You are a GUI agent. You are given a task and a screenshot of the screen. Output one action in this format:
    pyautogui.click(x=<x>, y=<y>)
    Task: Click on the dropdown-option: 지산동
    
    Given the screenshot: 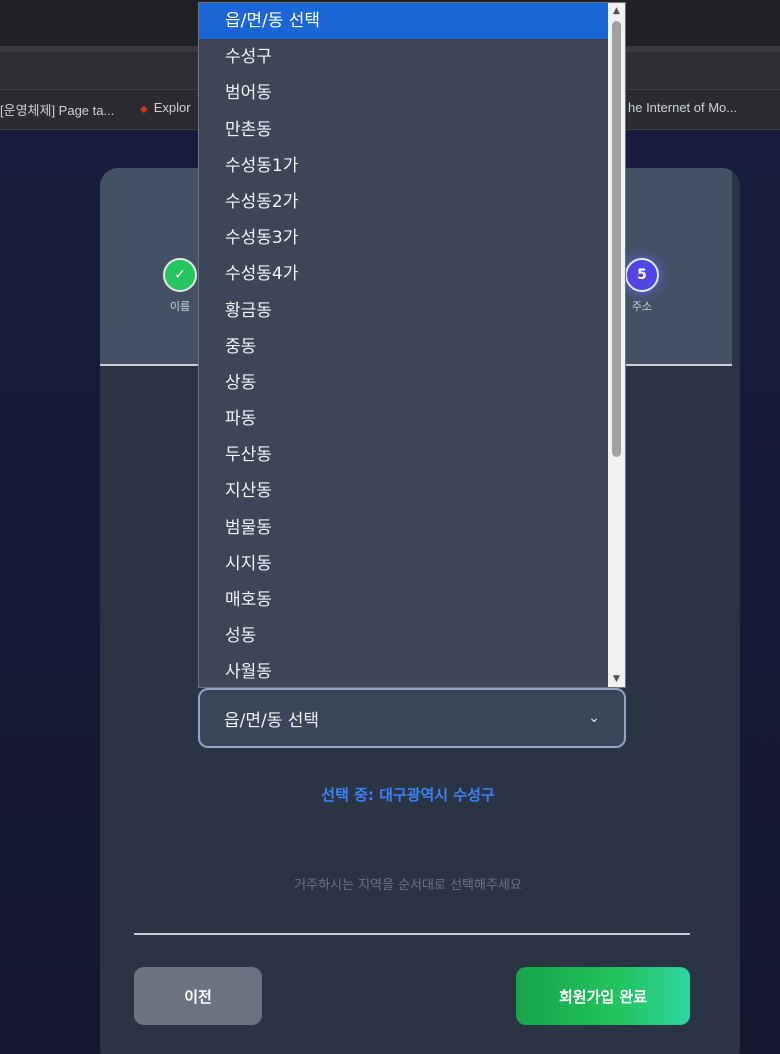 What is the action you would take?
    pyautogui.click(x=404, y=491)
    